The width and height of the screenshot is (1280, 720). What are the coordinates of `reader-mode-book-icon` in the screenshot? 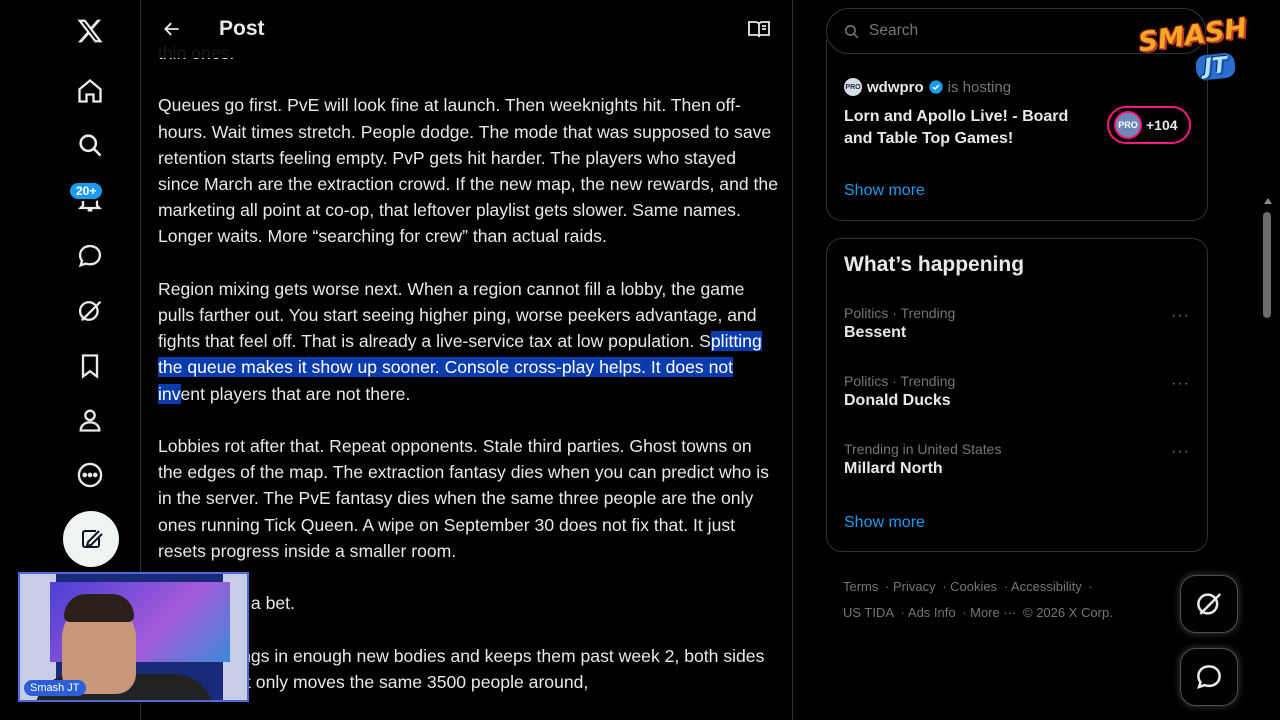 It's located at (759, 29).